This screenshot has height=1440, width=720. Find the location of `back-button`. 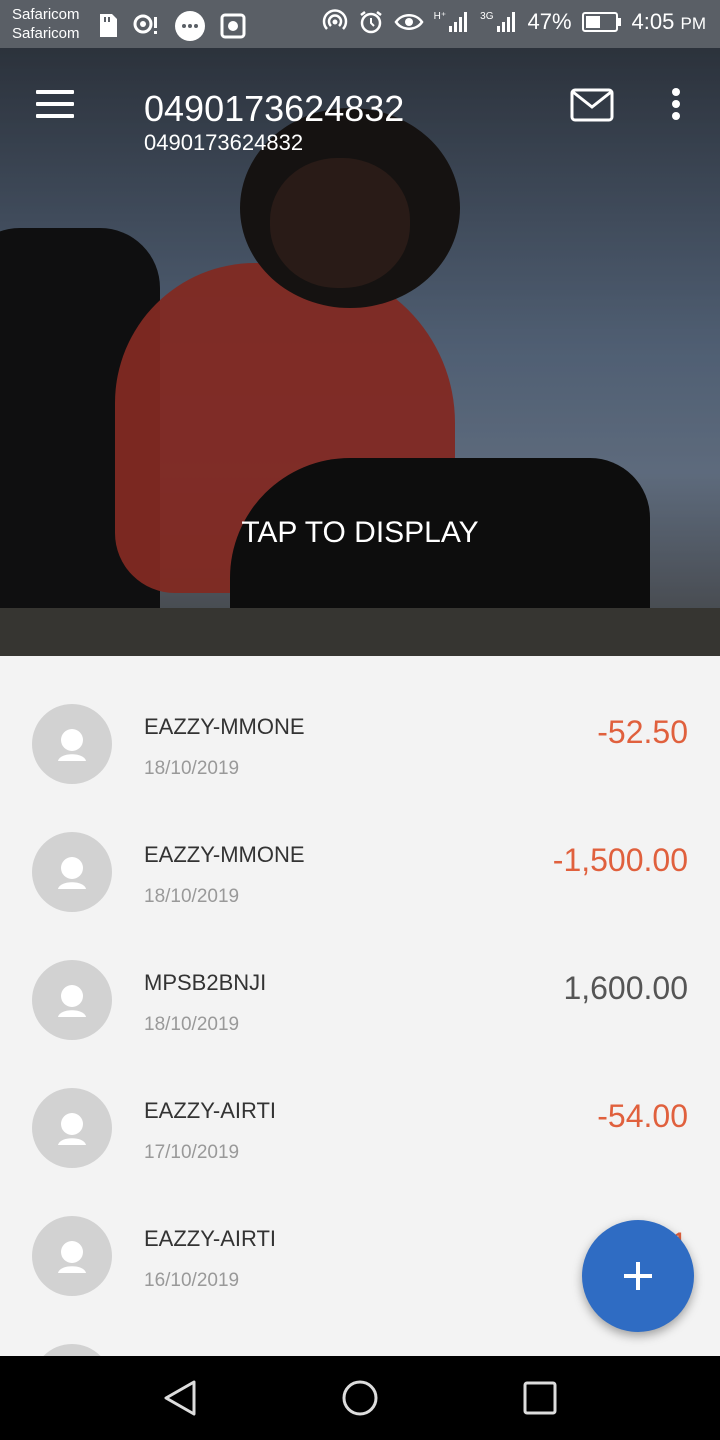

back-button is located at coordinates (180, 1398).